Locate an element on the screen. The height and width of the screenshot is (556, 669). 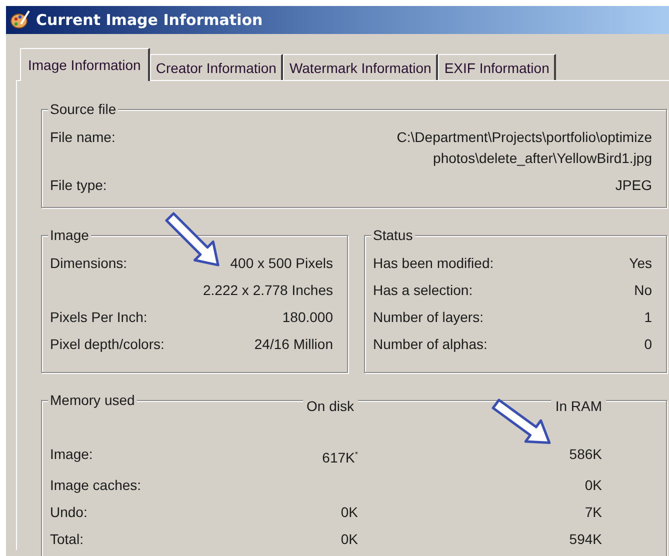
tab: Watermark Information is located at coordinates (360, 67).